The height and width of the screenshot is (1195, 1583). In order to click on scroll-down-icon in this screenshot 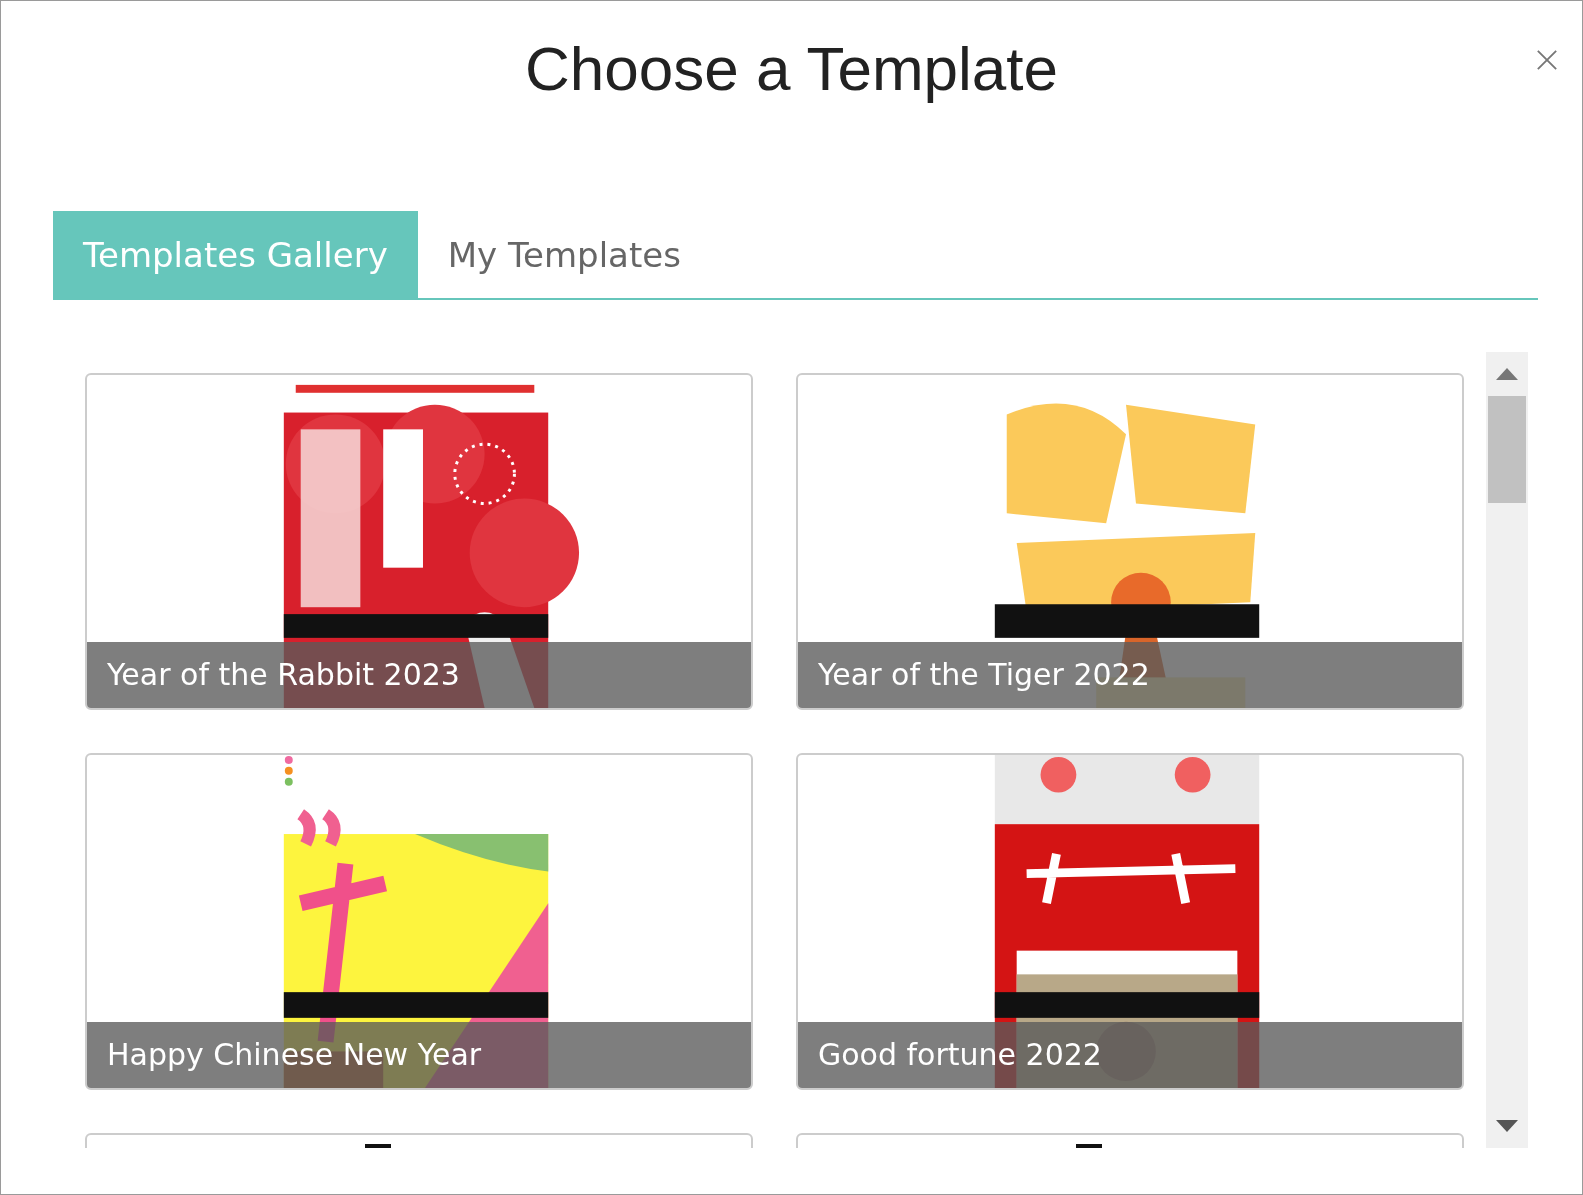, I will do `click(1507, 1126)`.